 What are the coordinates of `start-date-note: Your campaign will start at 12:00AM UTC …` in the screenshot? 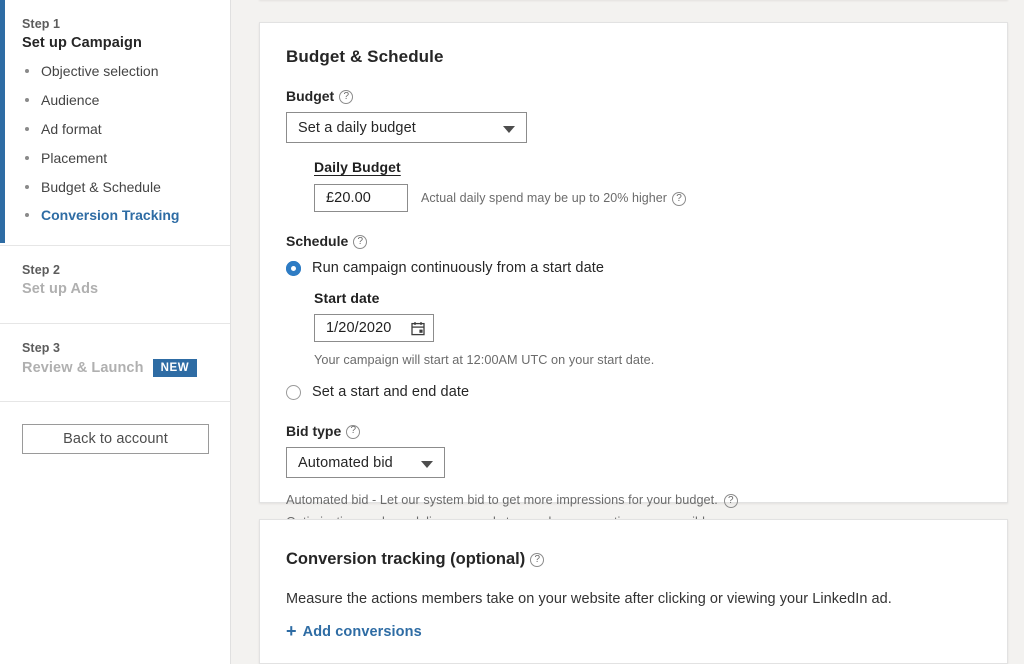 It's located at (484, 360).